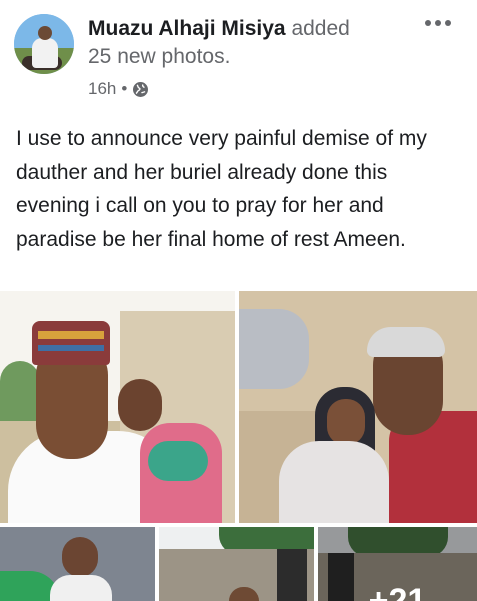 The height and width of the screenshot is (601, 477). What do you see at coordinates (187, 28) in the screenshot?
I see `author-name: Muazu Alhaji Misiya` at bounding box center [187, 28].